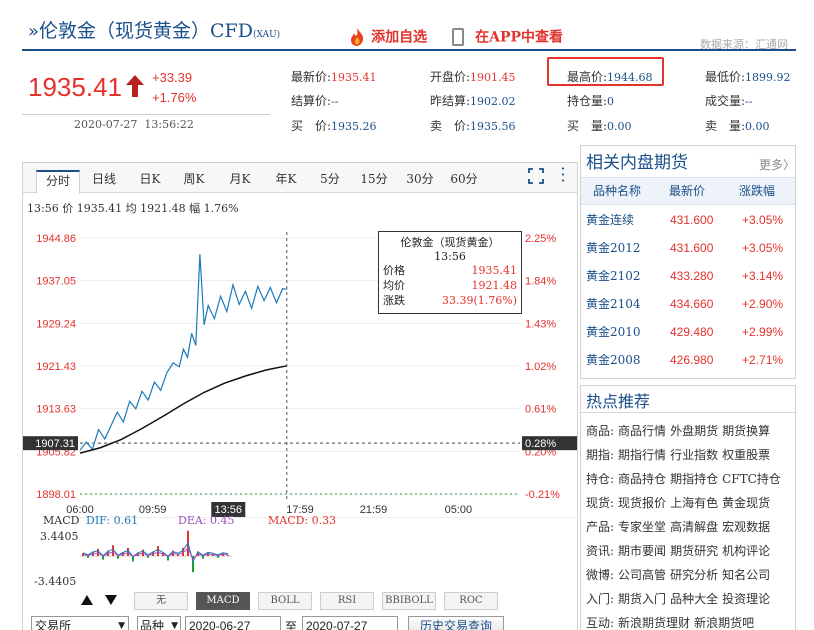 The height and width of the screenshot is (630, 814). What do you see at coordinates (694, 575) in the screenshot?
I see `hot-link: 研究分析` at bounding box center [694, 575].